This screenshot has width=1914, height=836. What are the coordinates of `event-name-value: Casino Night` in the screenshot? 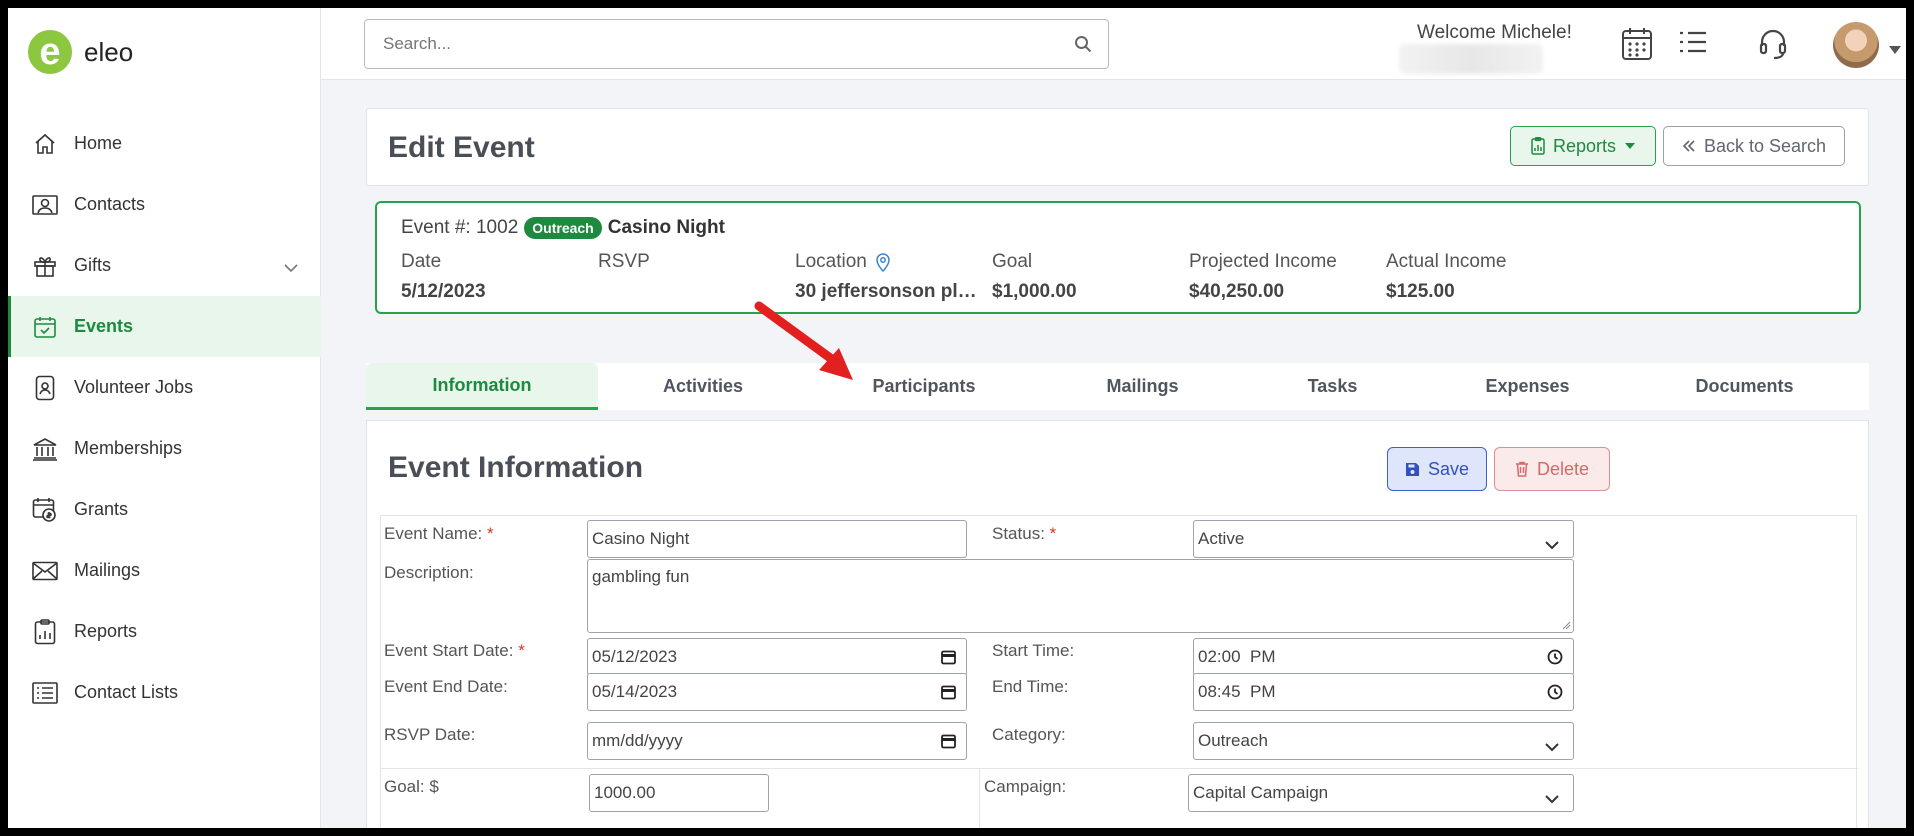 It's located at (641, 538).